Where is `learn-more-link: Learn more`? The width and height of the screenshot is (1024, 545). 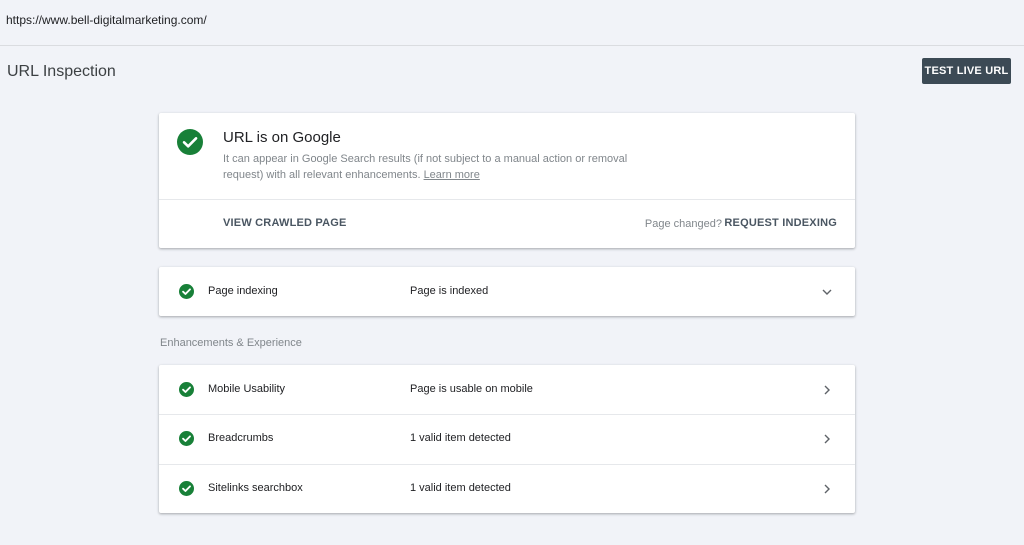
learn-more-link: Learn more is located at coordinates (452, 175).